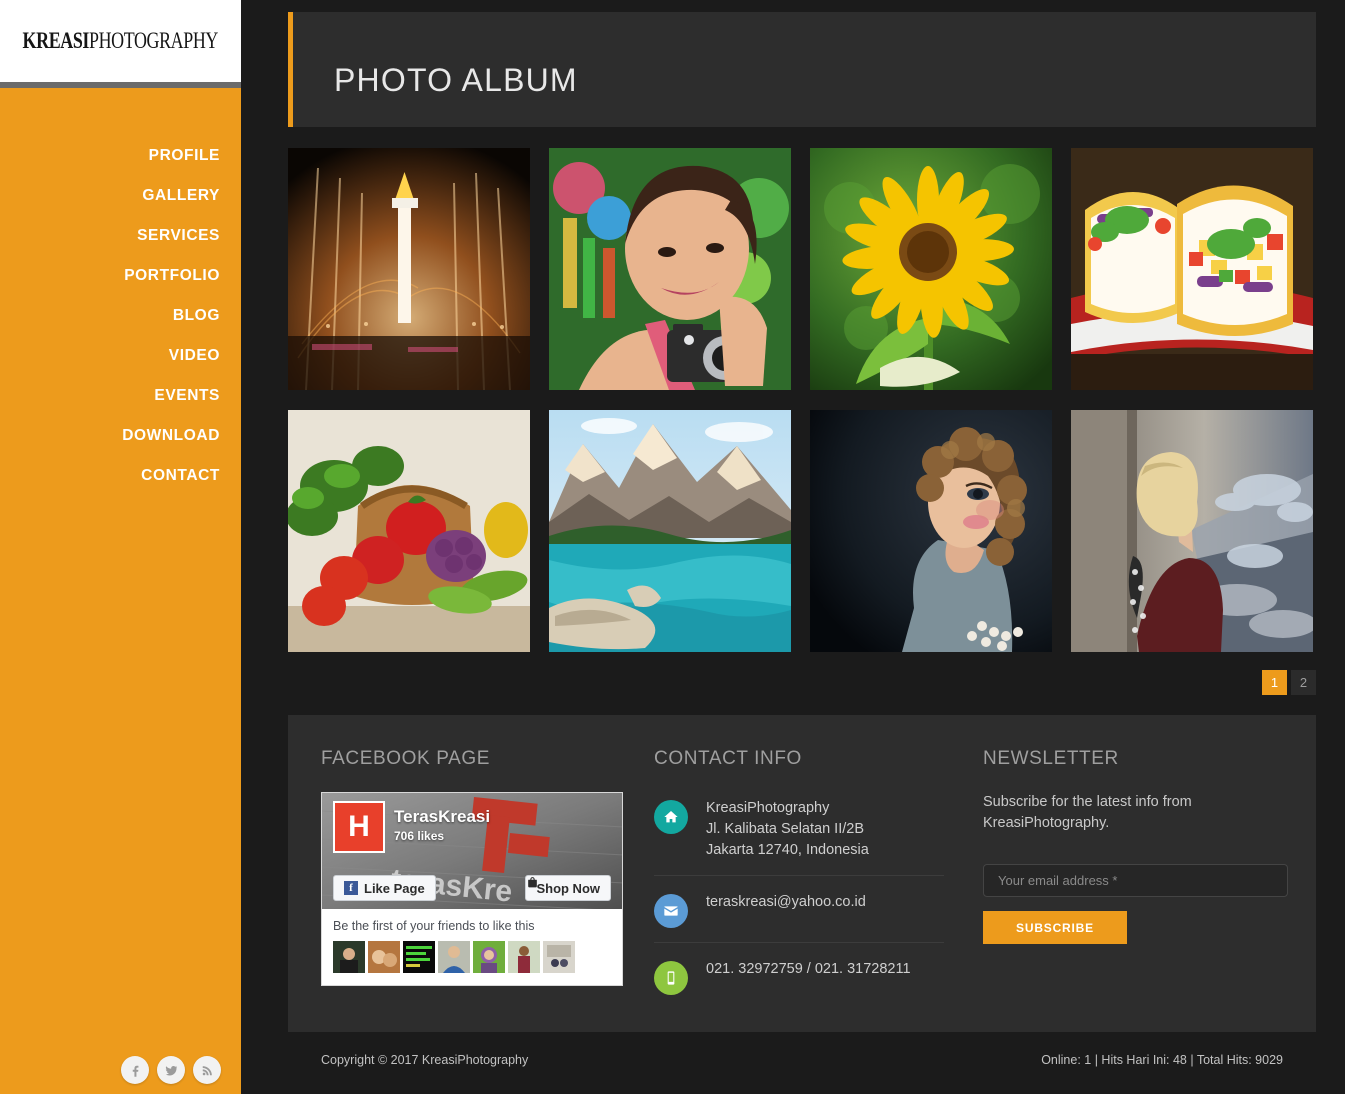  I want to click on address-line-1: KreasiPhotography, so click(768, 808).